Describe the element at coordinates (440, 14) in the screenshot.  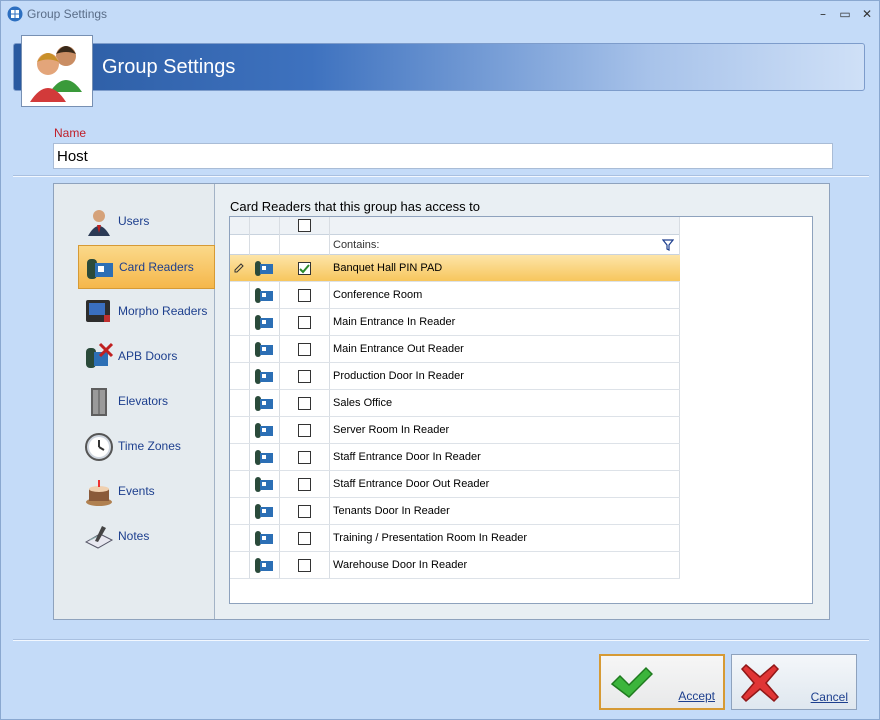
I see `title-bar: Group Settings – ▭ ✕` at that location.